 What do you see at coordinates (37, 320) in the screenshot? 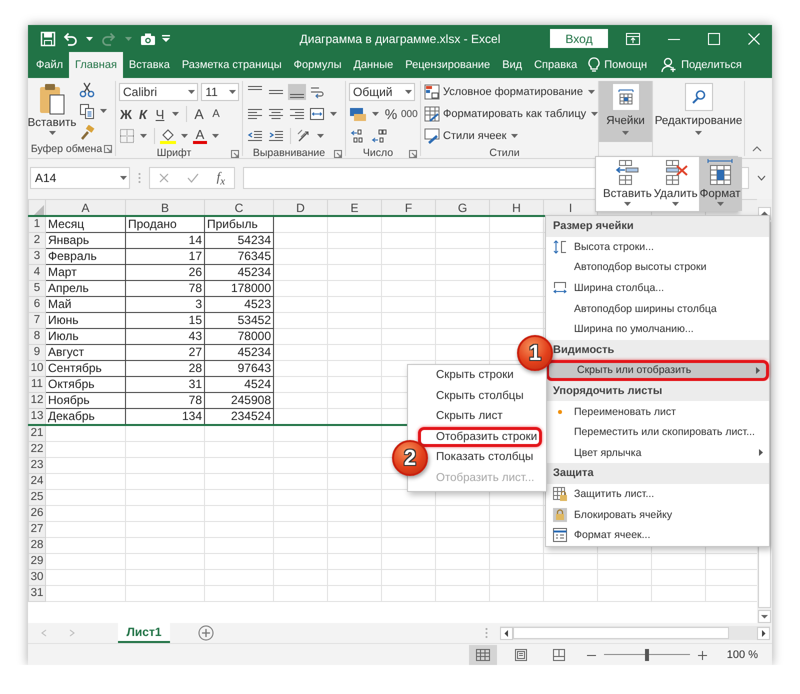
I see `row-header: 7` at bounding box center [37, 320].